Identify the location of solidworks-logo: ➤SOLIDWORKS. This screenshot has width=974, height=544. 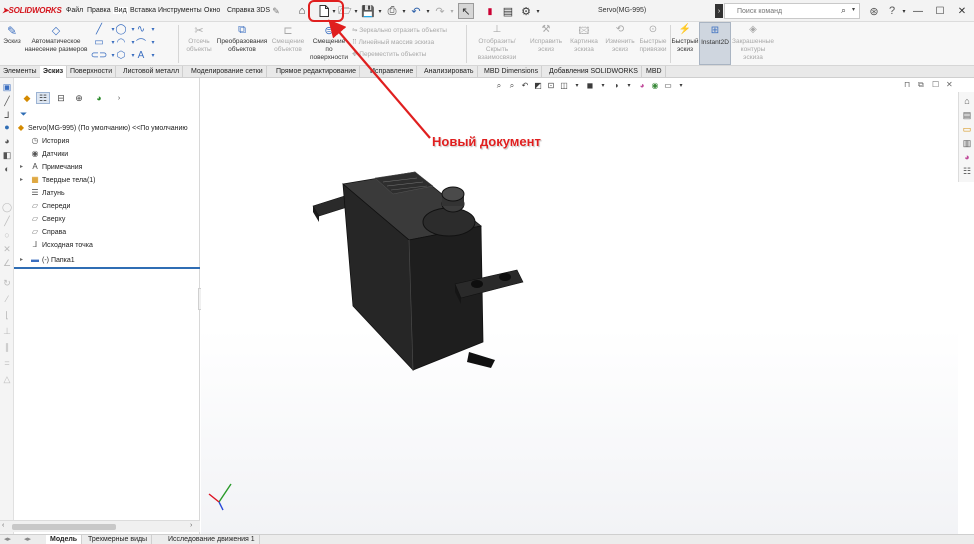
(32, 10).